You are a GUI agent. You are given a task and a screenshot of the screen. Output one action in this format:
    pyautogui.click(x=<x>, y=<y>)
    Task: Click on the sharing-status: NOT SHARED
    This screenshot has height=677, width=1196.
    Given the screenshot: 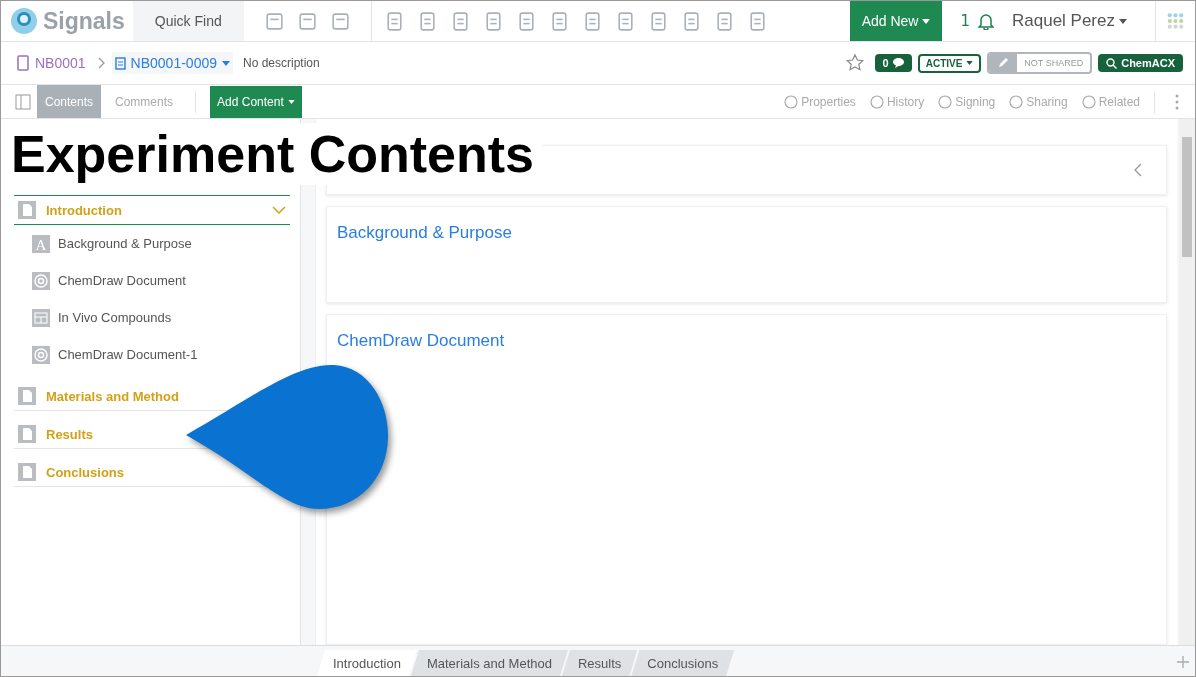 What is the action you would take?
    pyautogui.click(x=1040, y=63)
    